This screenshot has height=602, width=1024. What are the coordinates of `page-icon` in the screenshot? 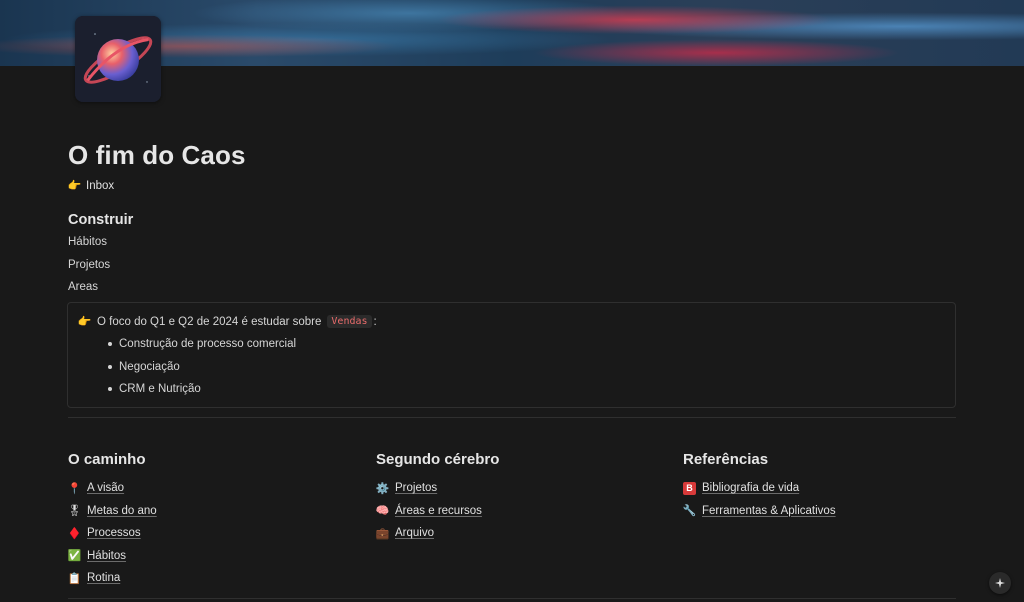 It's located at (118, 59).